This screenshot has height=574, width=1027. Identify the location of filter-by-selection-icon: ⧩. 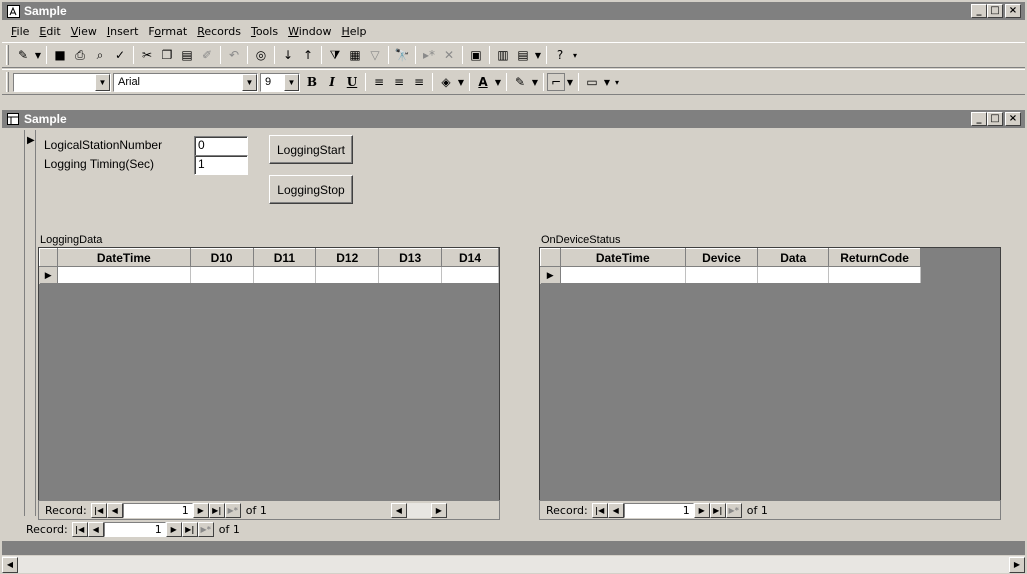
(335, 55).